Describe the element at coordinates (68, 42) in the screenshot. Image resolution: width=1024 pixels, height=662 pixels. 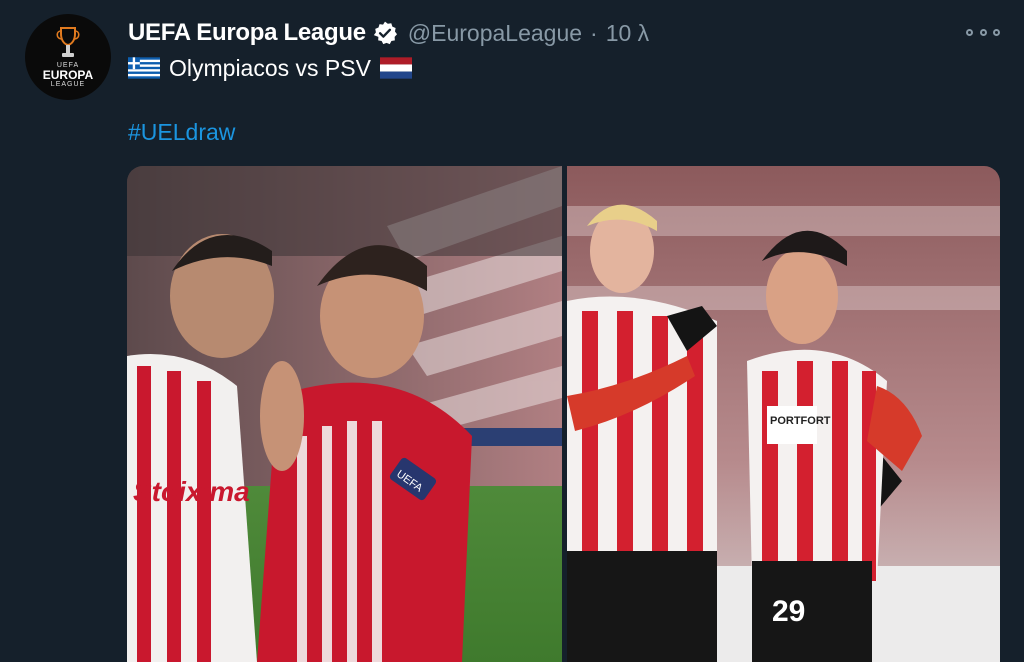
I see `europa-trophy-icon` at that location.